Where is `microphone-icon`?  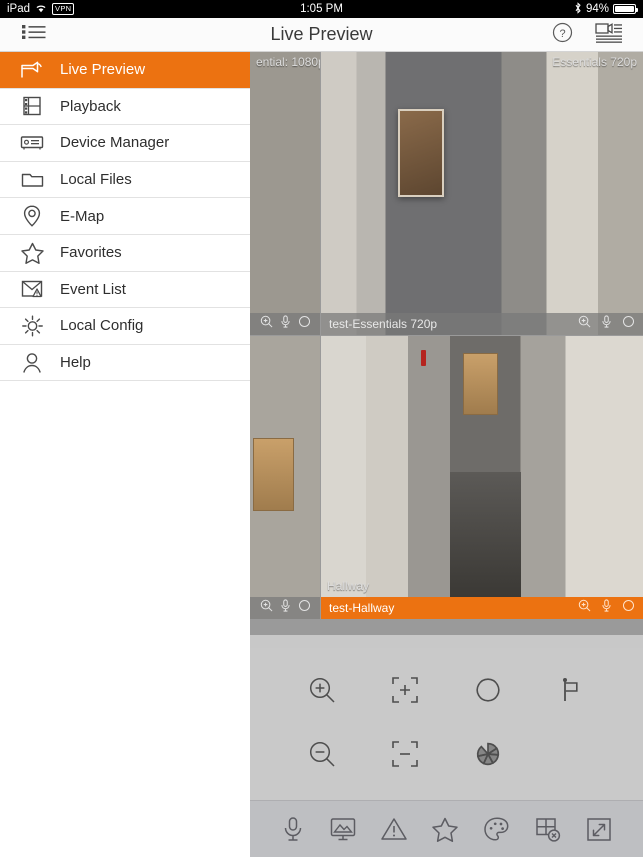 microphone-icon is located at coordinates (293, 829).